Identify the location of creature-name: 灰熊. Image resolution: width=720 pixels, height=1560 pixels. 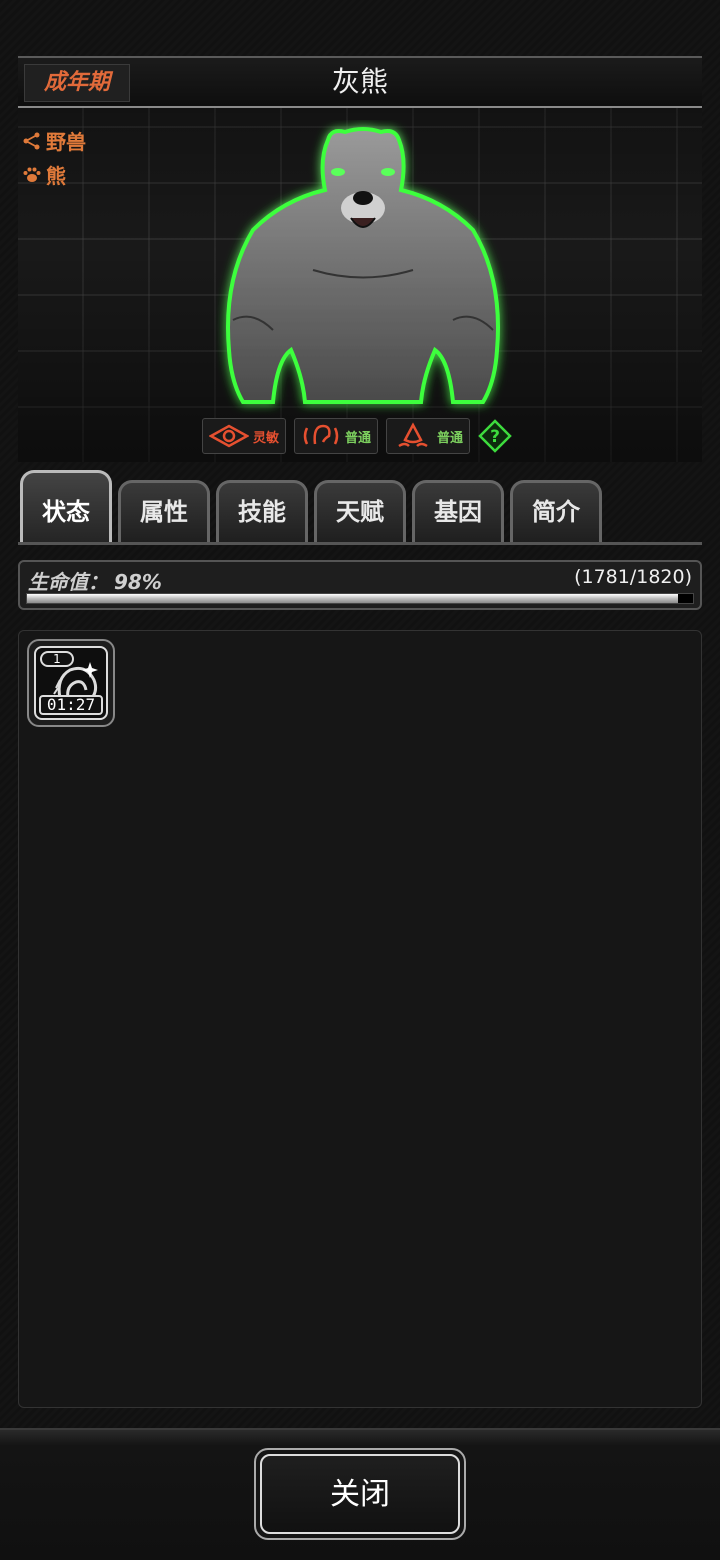
(359, 81).